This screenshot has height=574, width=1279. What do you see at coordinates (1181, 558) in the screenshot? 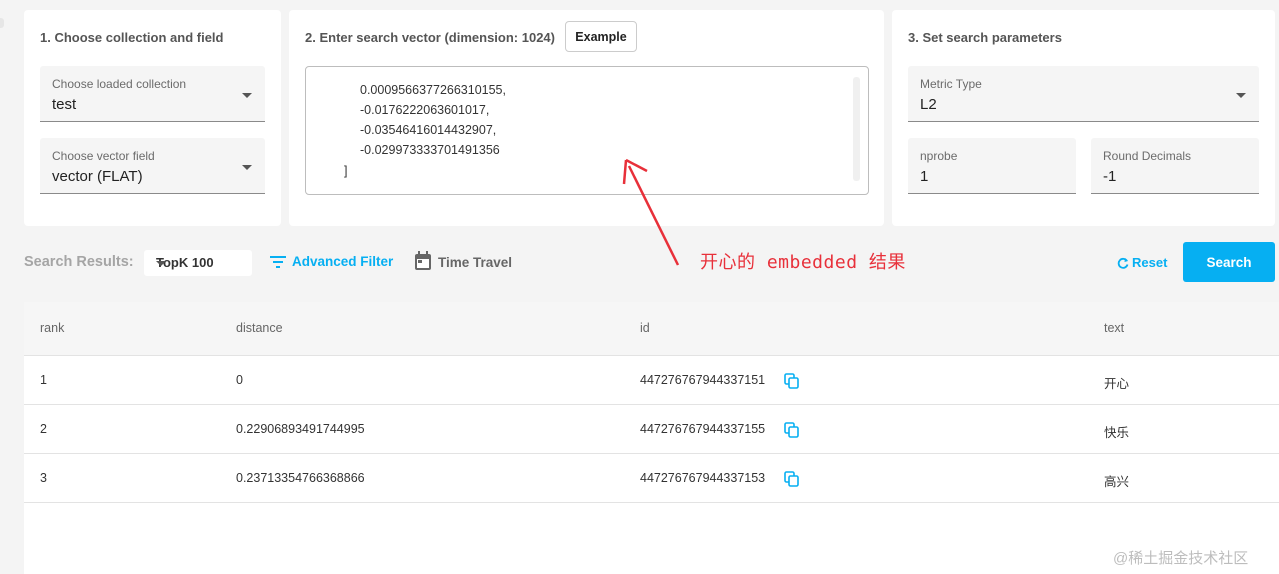
I see `watermark: @稀土掘金技术社区` at bounding box center [1181, 558].